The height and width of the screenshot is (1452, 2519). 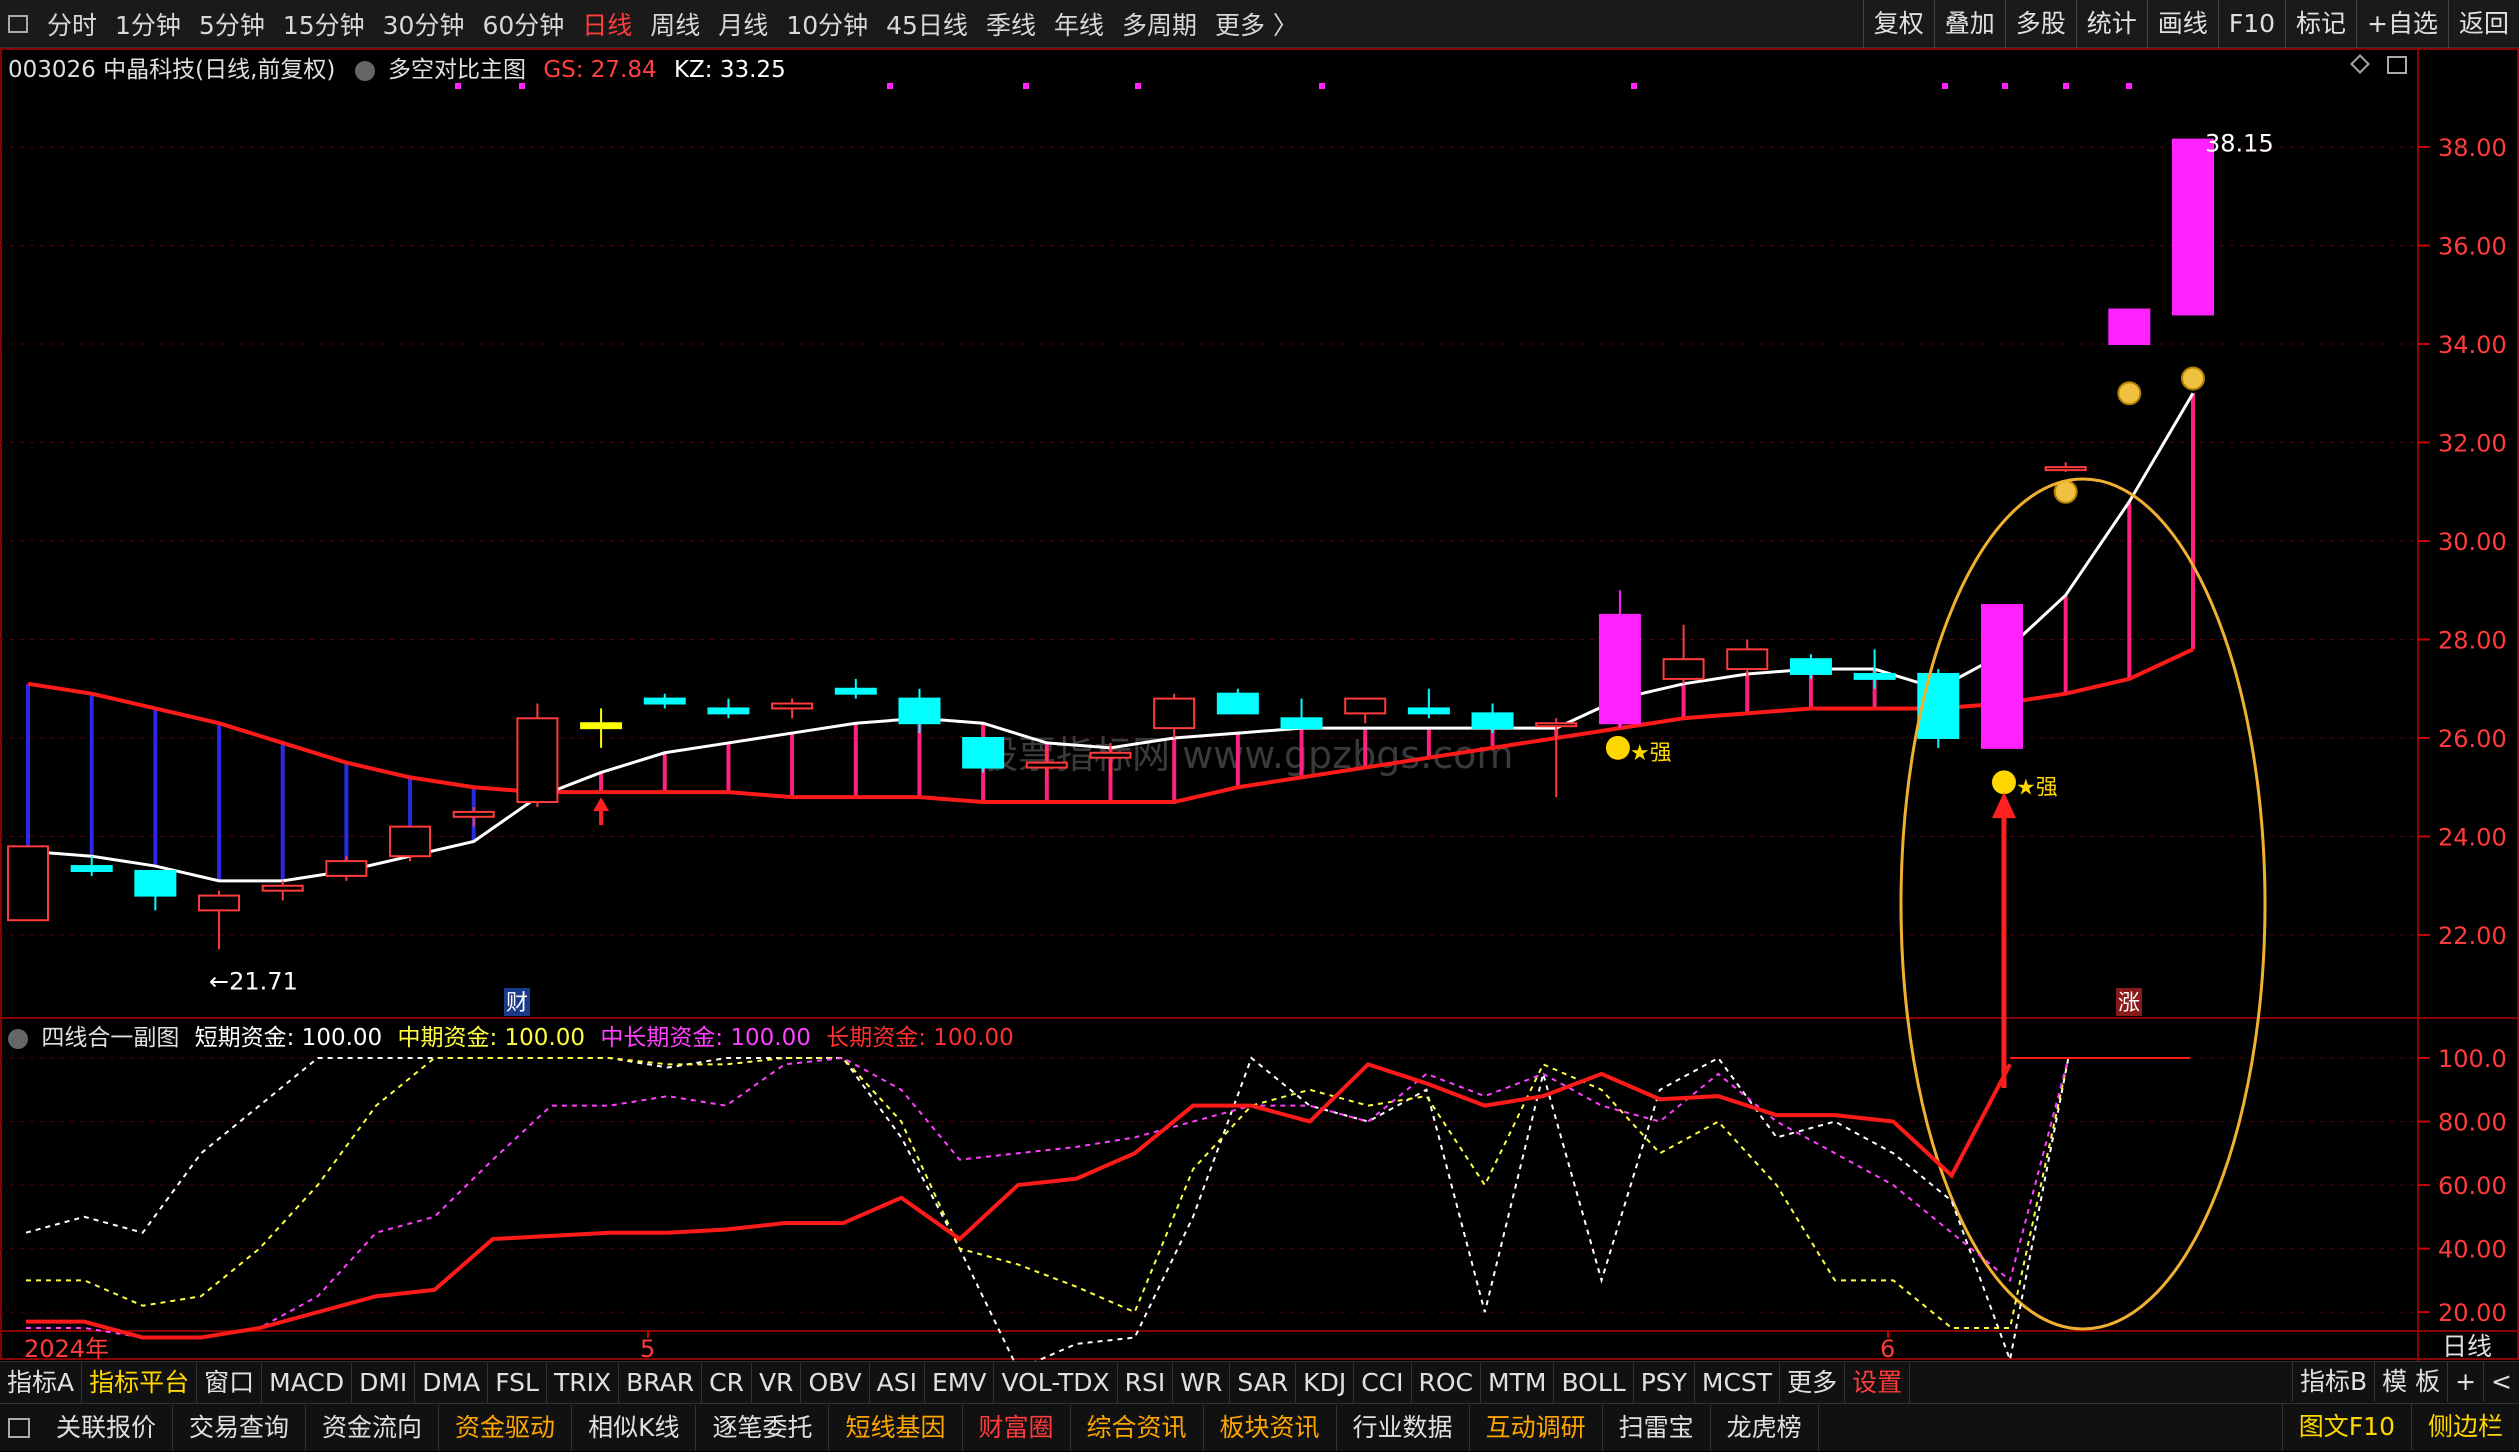 What do you see at coordinates (240, 1427) in the screenshot?
I see `bottom-tab: 交易查询` at bounding box center [240, 1427].